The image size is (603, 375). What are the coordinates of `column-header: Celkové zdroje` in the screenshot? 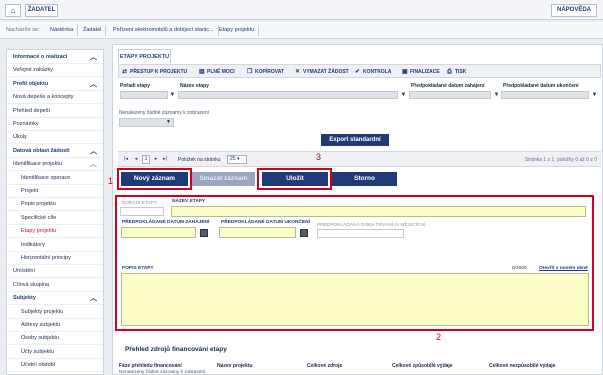 It's located at (324, 366).